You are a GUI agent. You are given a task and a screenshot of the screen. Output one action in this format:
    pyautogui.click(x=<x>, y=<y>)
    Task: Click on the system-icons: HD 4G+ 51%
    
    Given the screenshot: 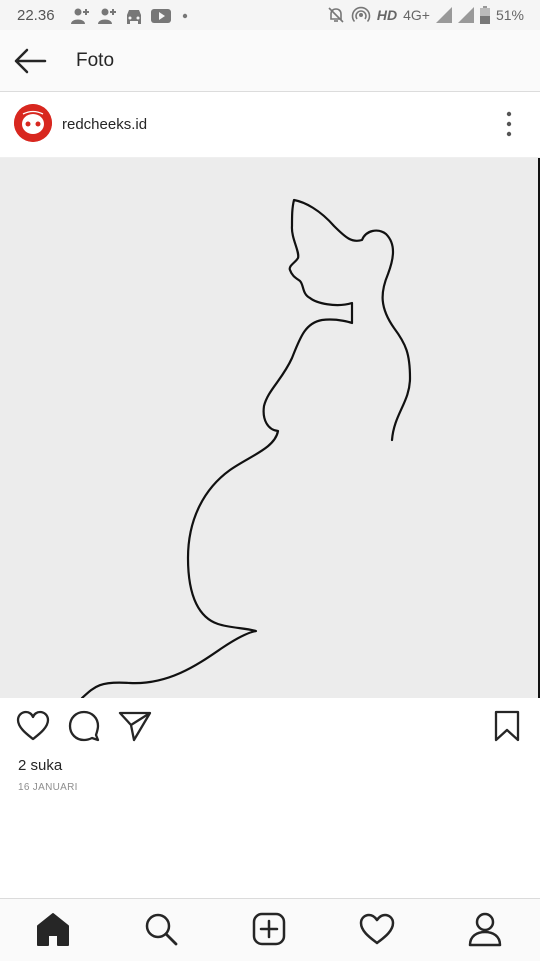 What is the action you would take?
    pyautogui.click(x=425, y=15)
    